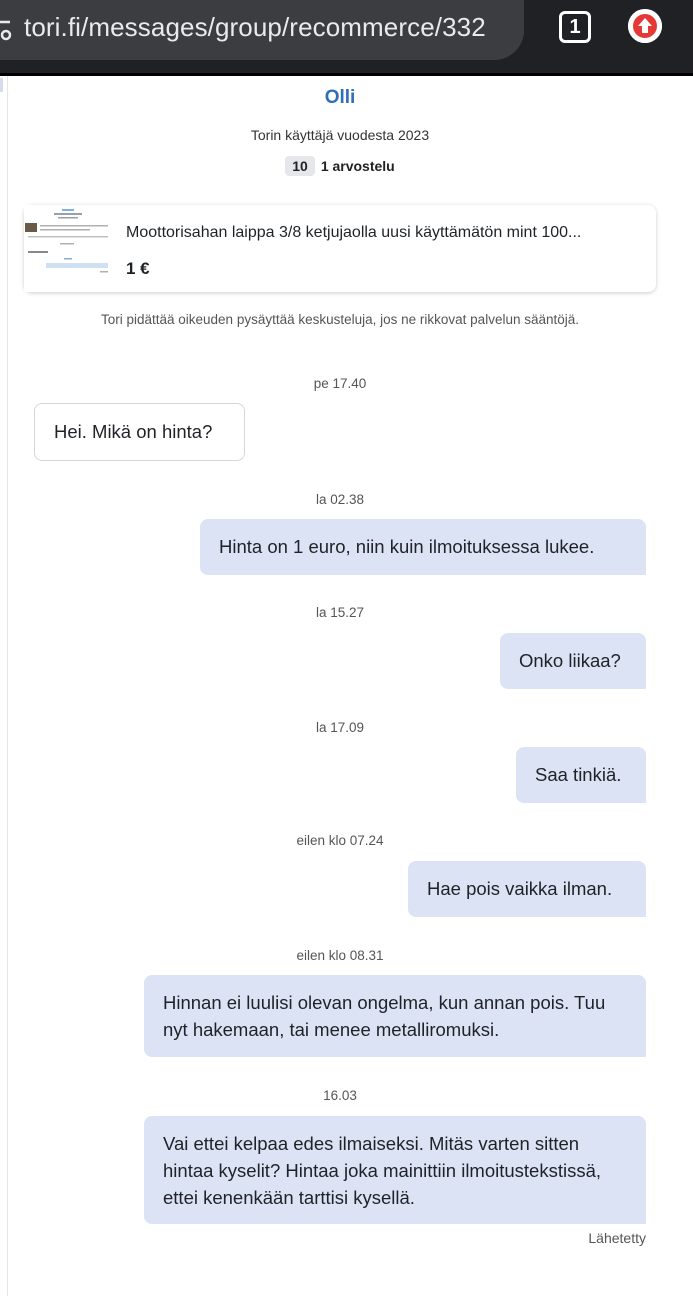 Image resolution: width=693 pixels, height=1296 pixels. I want to click on member-since: Torin käyttäjä vuodesta 2023, so click(340, 135).